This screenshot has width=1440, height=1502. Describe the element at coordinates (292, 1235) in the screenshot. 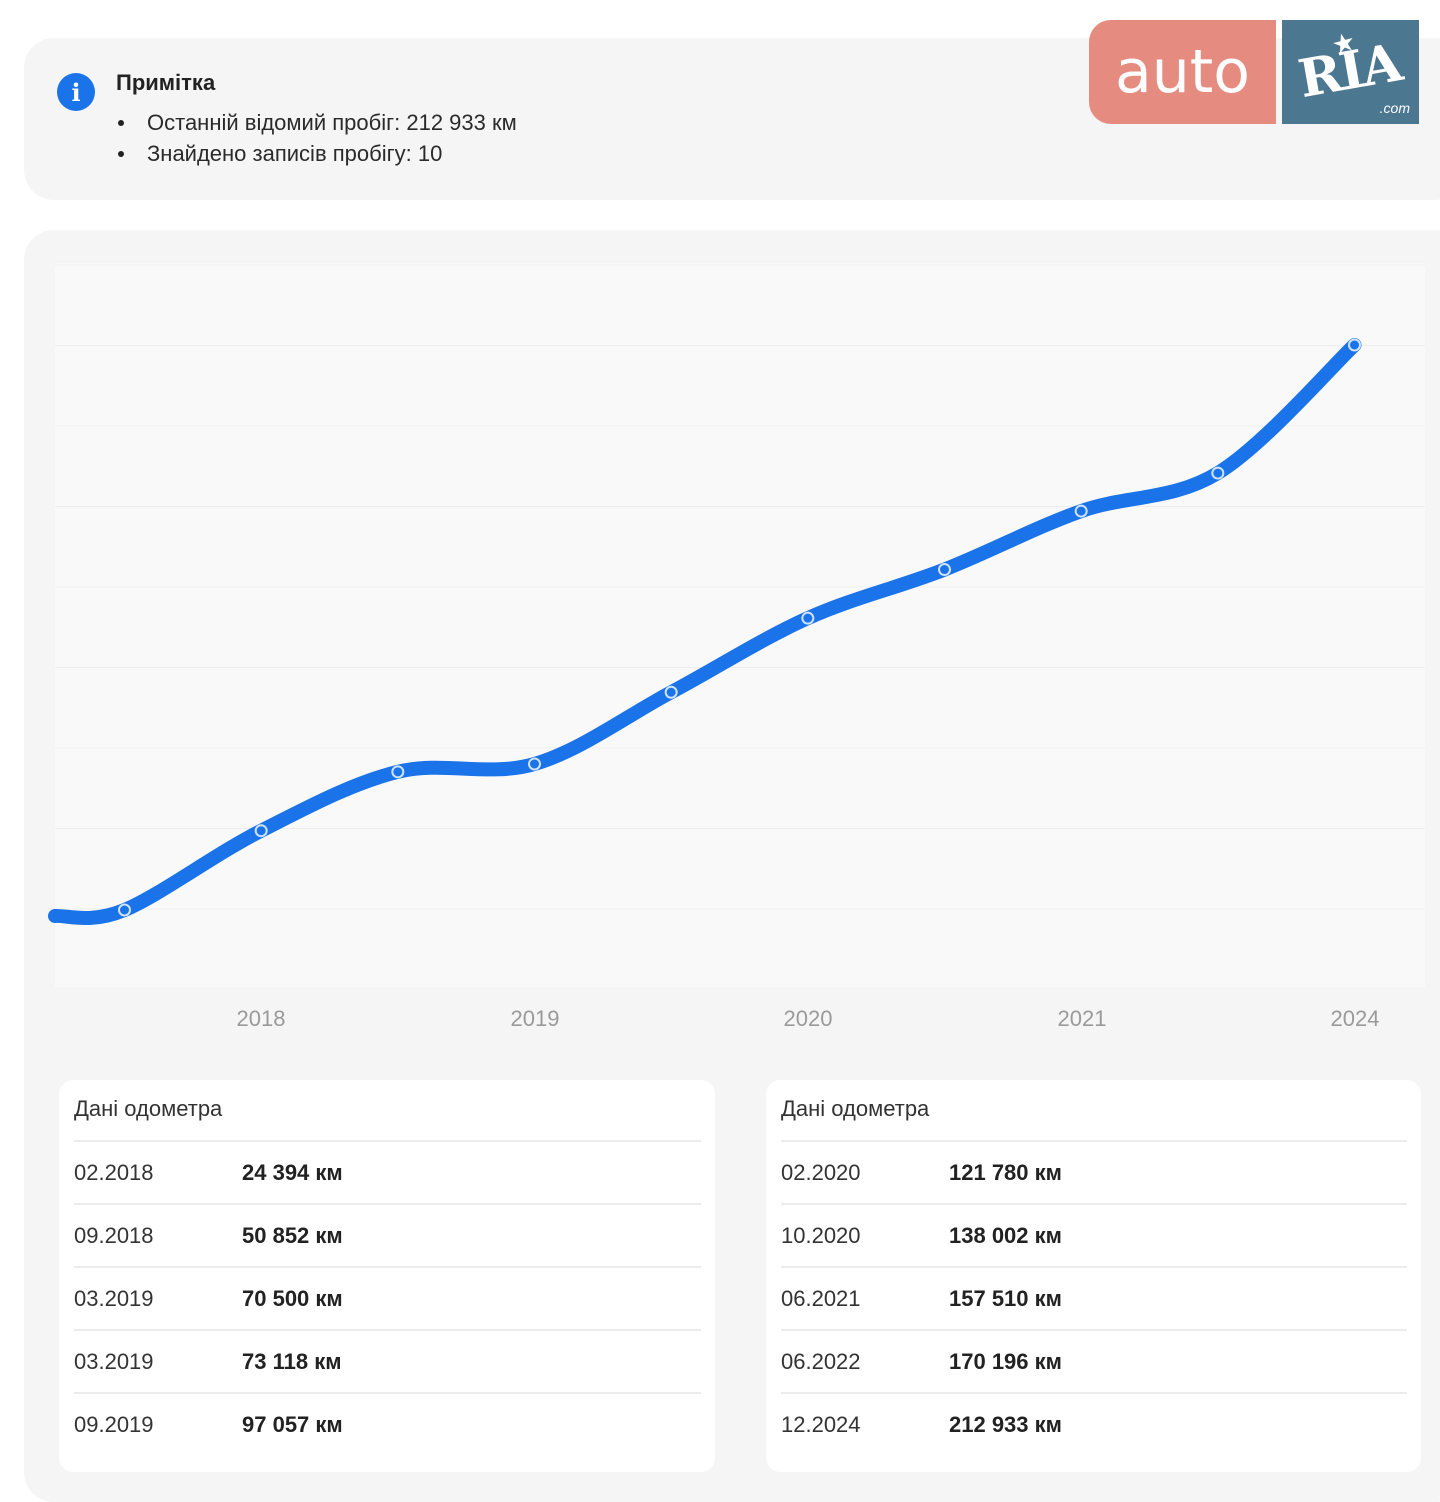

I see `odometer-km: 50 852 км` at that location.